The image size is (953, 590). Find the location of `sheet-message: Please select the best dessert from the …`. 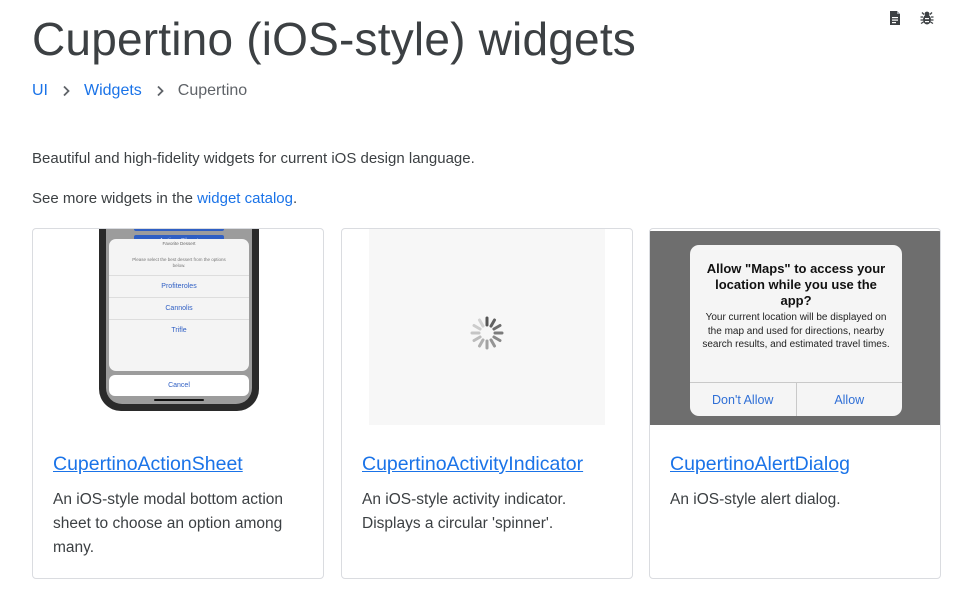

sheet-message: Please select the best dessert from the … is located at coordinates (179, 262).